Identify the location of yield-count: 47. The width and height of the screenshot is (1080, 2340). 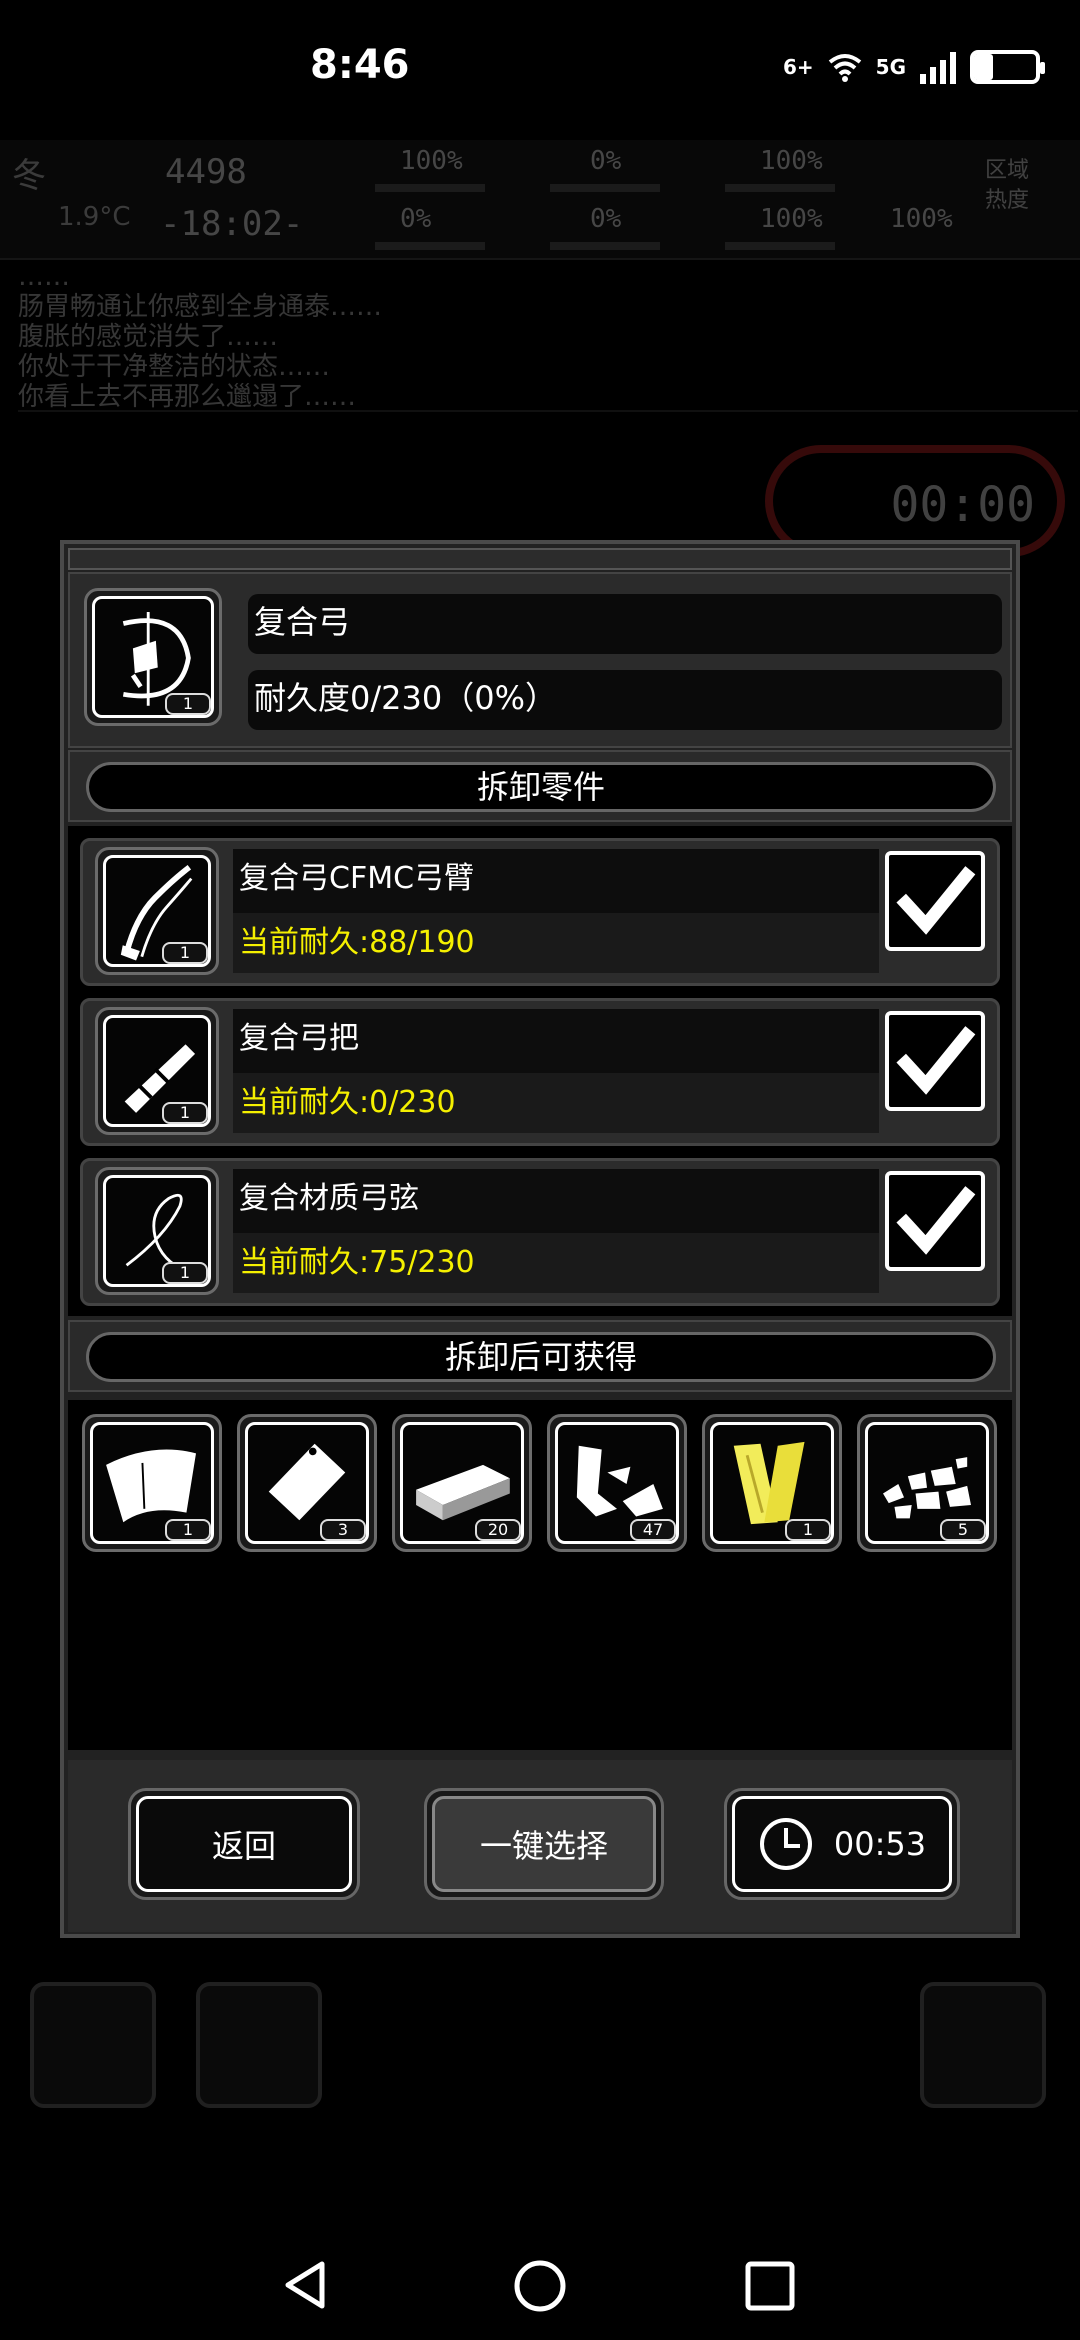
(653, 1530).